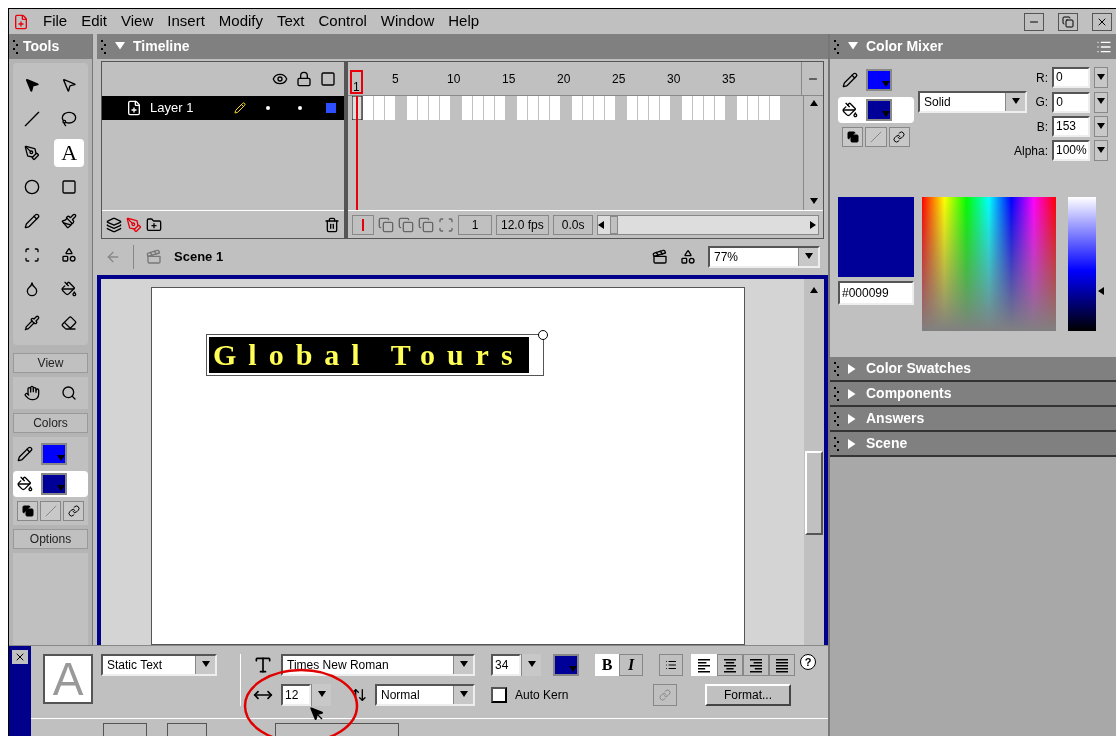 The width and height of the screenshot is (1116, 736). I want to click on checkbox-label: Auto Kern, so click(542, 695).